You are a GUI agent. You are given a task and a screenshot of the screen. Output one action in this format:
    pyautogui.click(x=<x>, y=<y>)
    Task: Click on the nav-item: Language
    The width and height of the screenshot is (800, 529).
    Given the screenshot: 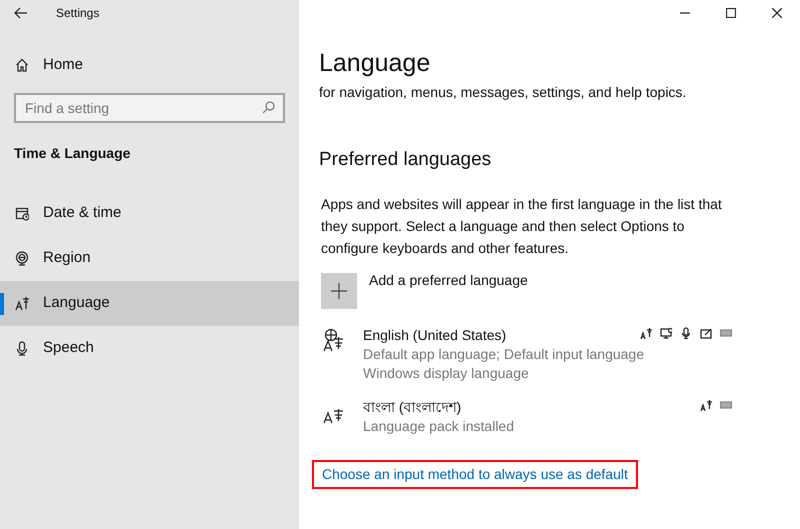 What is the action you would take?
    pyautogui.click(x=149, y=303)
    